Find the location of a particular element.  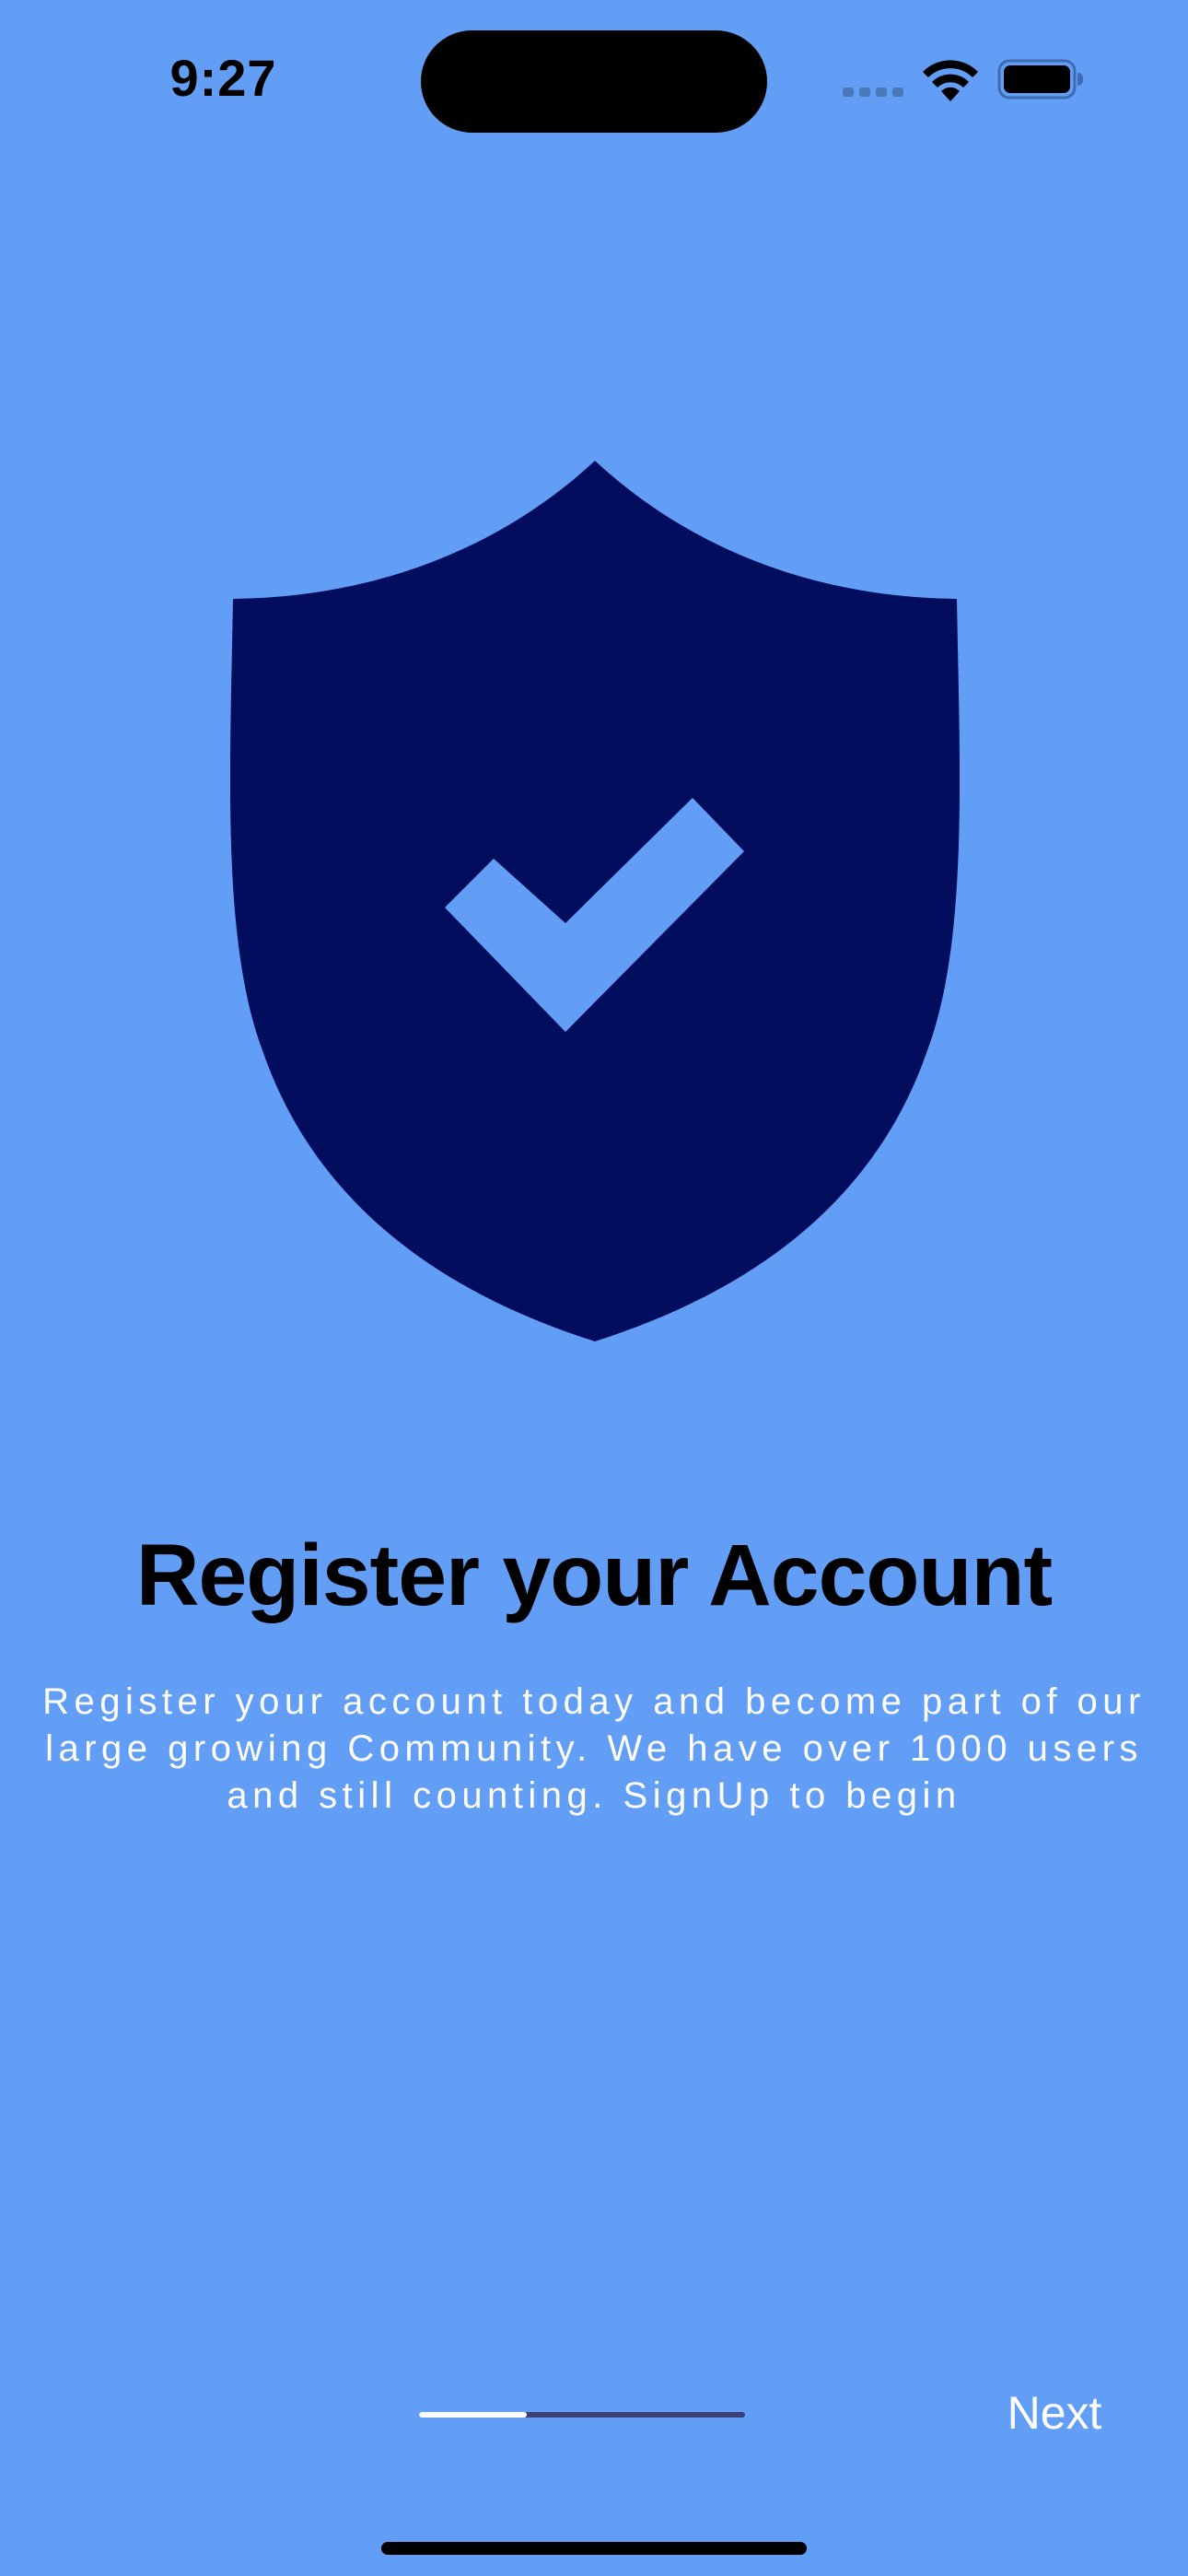

dynamic-island is located at coordinates (594, 81).